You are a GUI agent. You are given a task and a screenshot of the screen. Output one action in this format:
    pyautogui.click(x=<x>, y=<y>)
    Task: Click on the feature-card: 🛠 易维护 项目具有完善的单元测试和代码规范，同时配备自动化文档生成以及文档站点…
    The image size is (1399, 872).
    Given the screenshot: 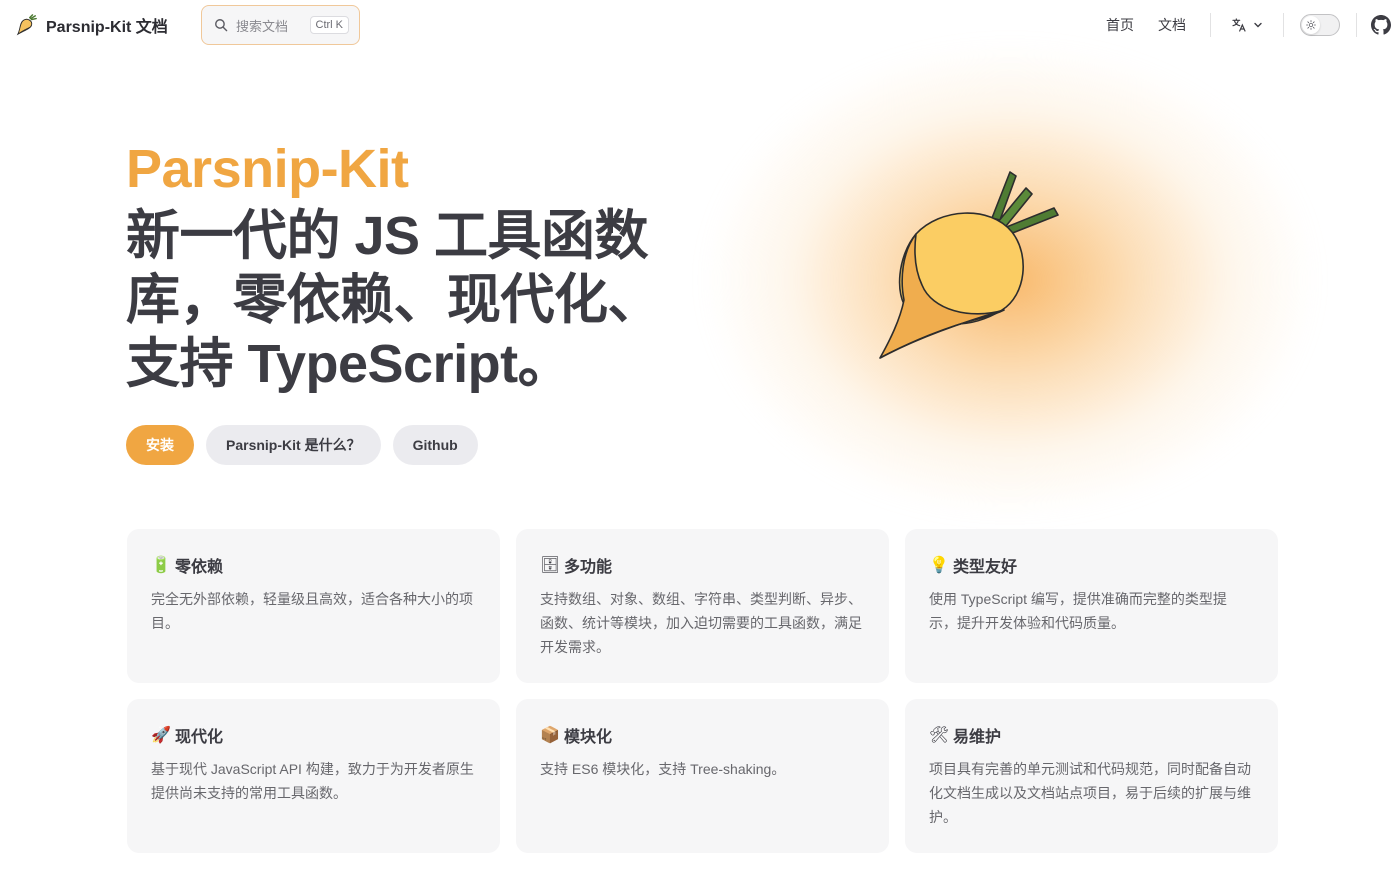 What is the action you would take?
    pyautogui.click(x=1091, y=776)
    